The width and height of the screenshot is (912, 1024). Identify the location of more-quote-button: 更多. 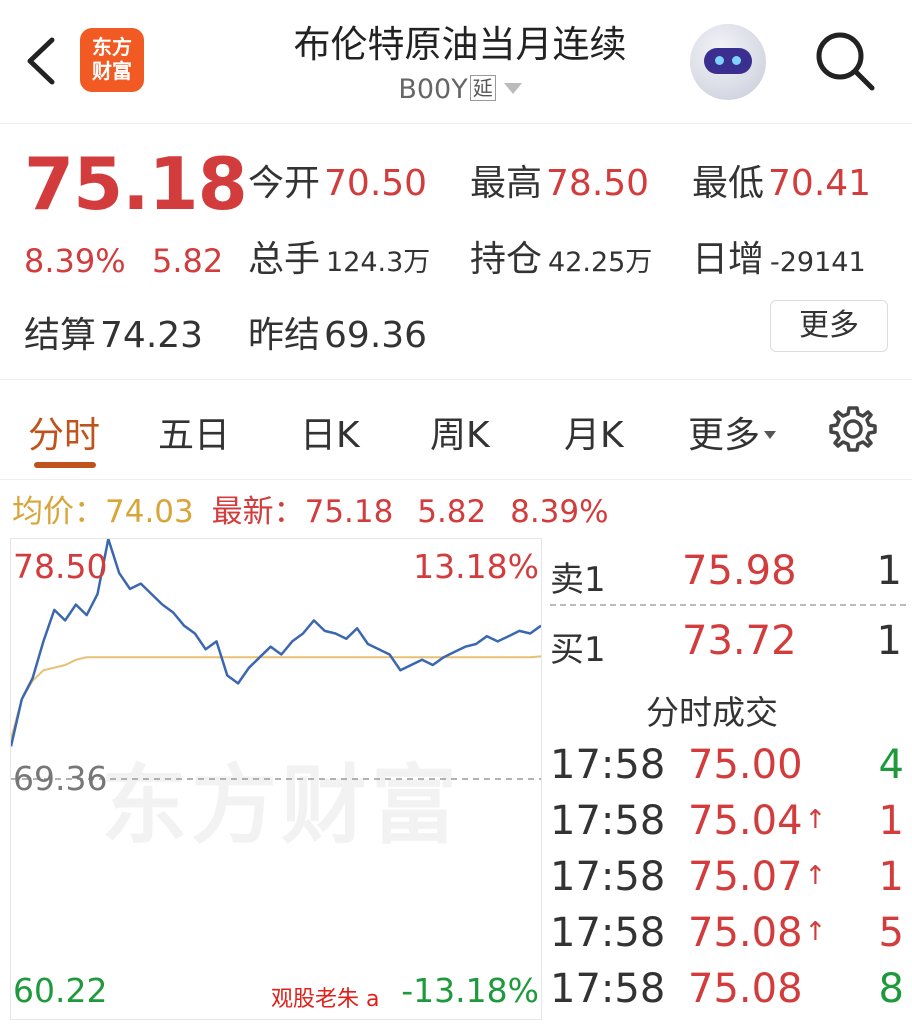
(829, 326).